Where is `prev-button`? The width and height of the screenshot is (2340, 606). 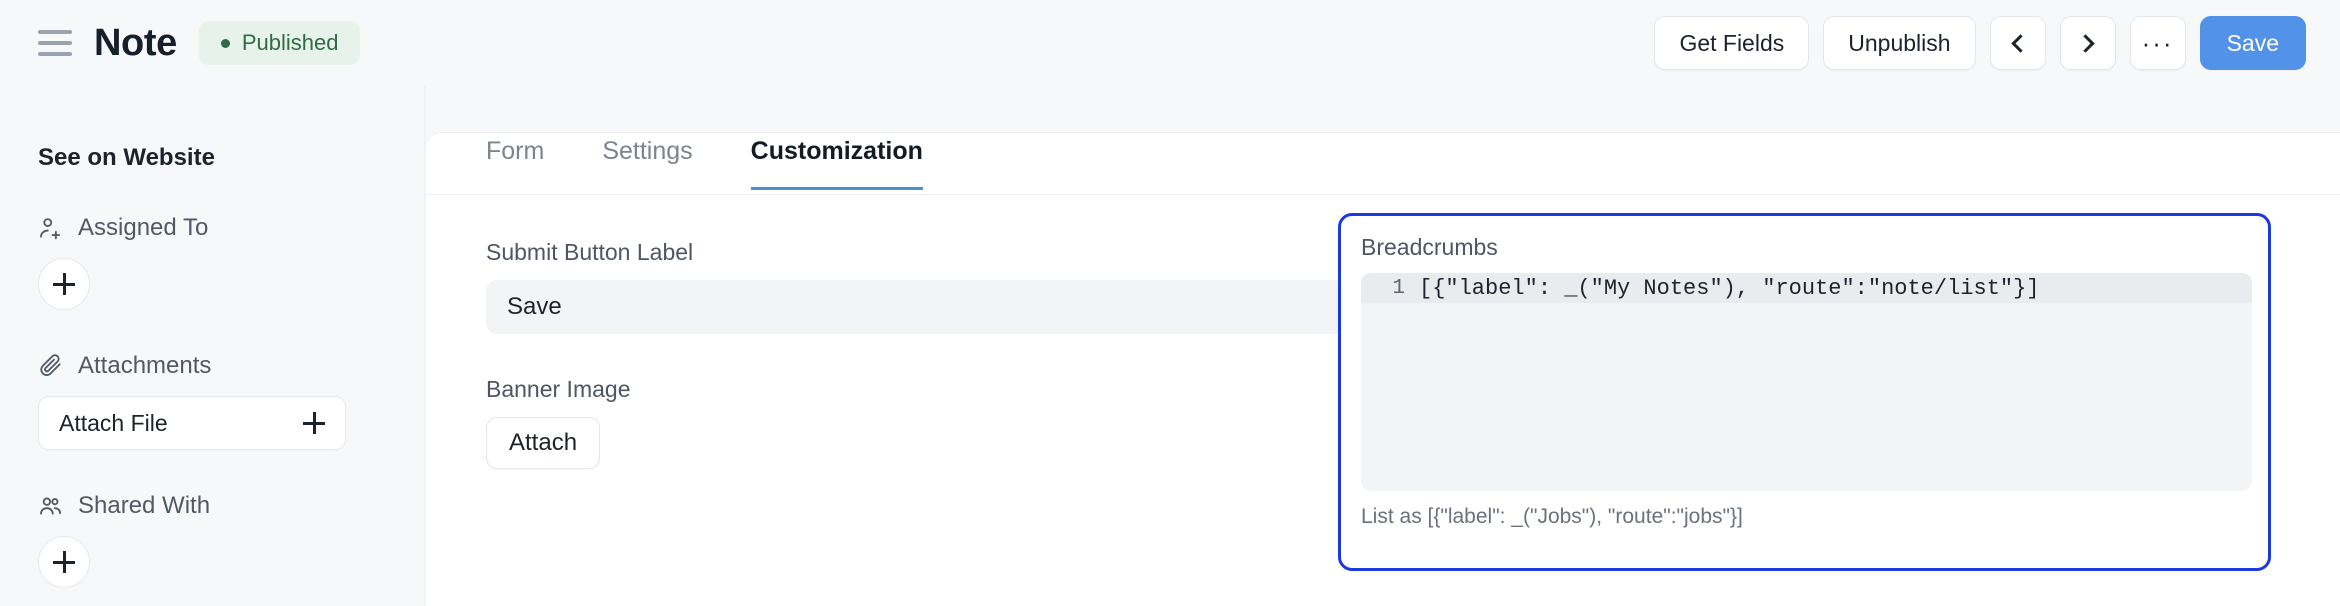 prev-button is located at coordinates (2017, 43).